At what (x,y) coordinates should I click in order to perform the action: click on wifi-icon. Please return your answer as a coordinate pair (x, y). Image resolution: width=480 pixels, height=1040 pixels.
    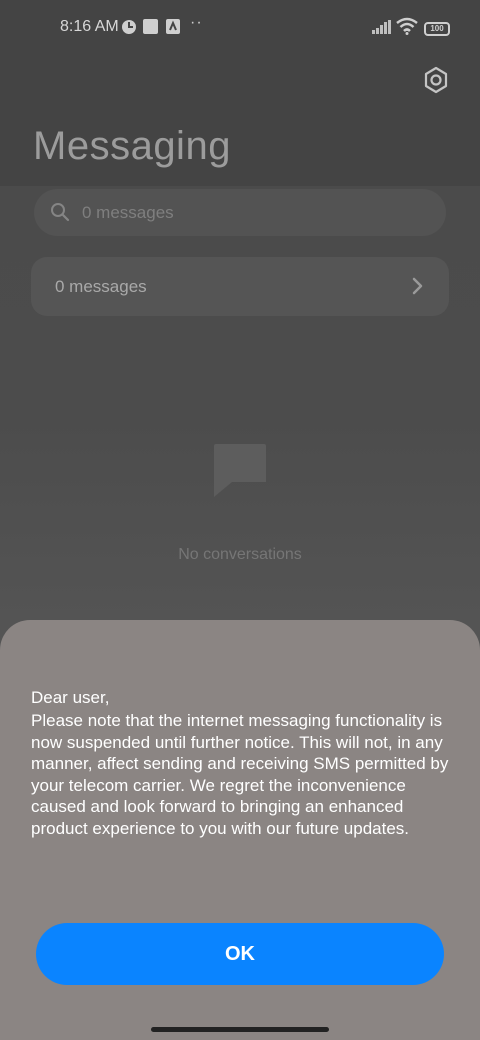
    Looking at the image, I should click on (407, 26).